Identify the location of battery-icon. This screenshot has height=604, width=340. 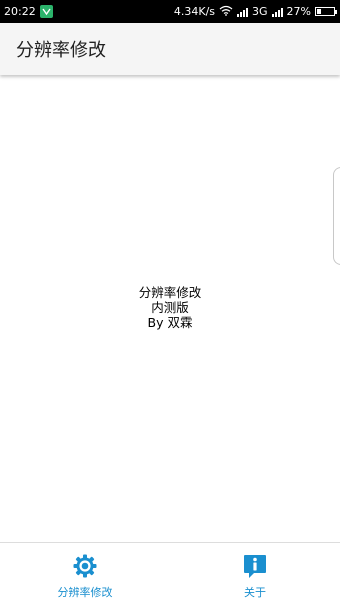
(326, 11).